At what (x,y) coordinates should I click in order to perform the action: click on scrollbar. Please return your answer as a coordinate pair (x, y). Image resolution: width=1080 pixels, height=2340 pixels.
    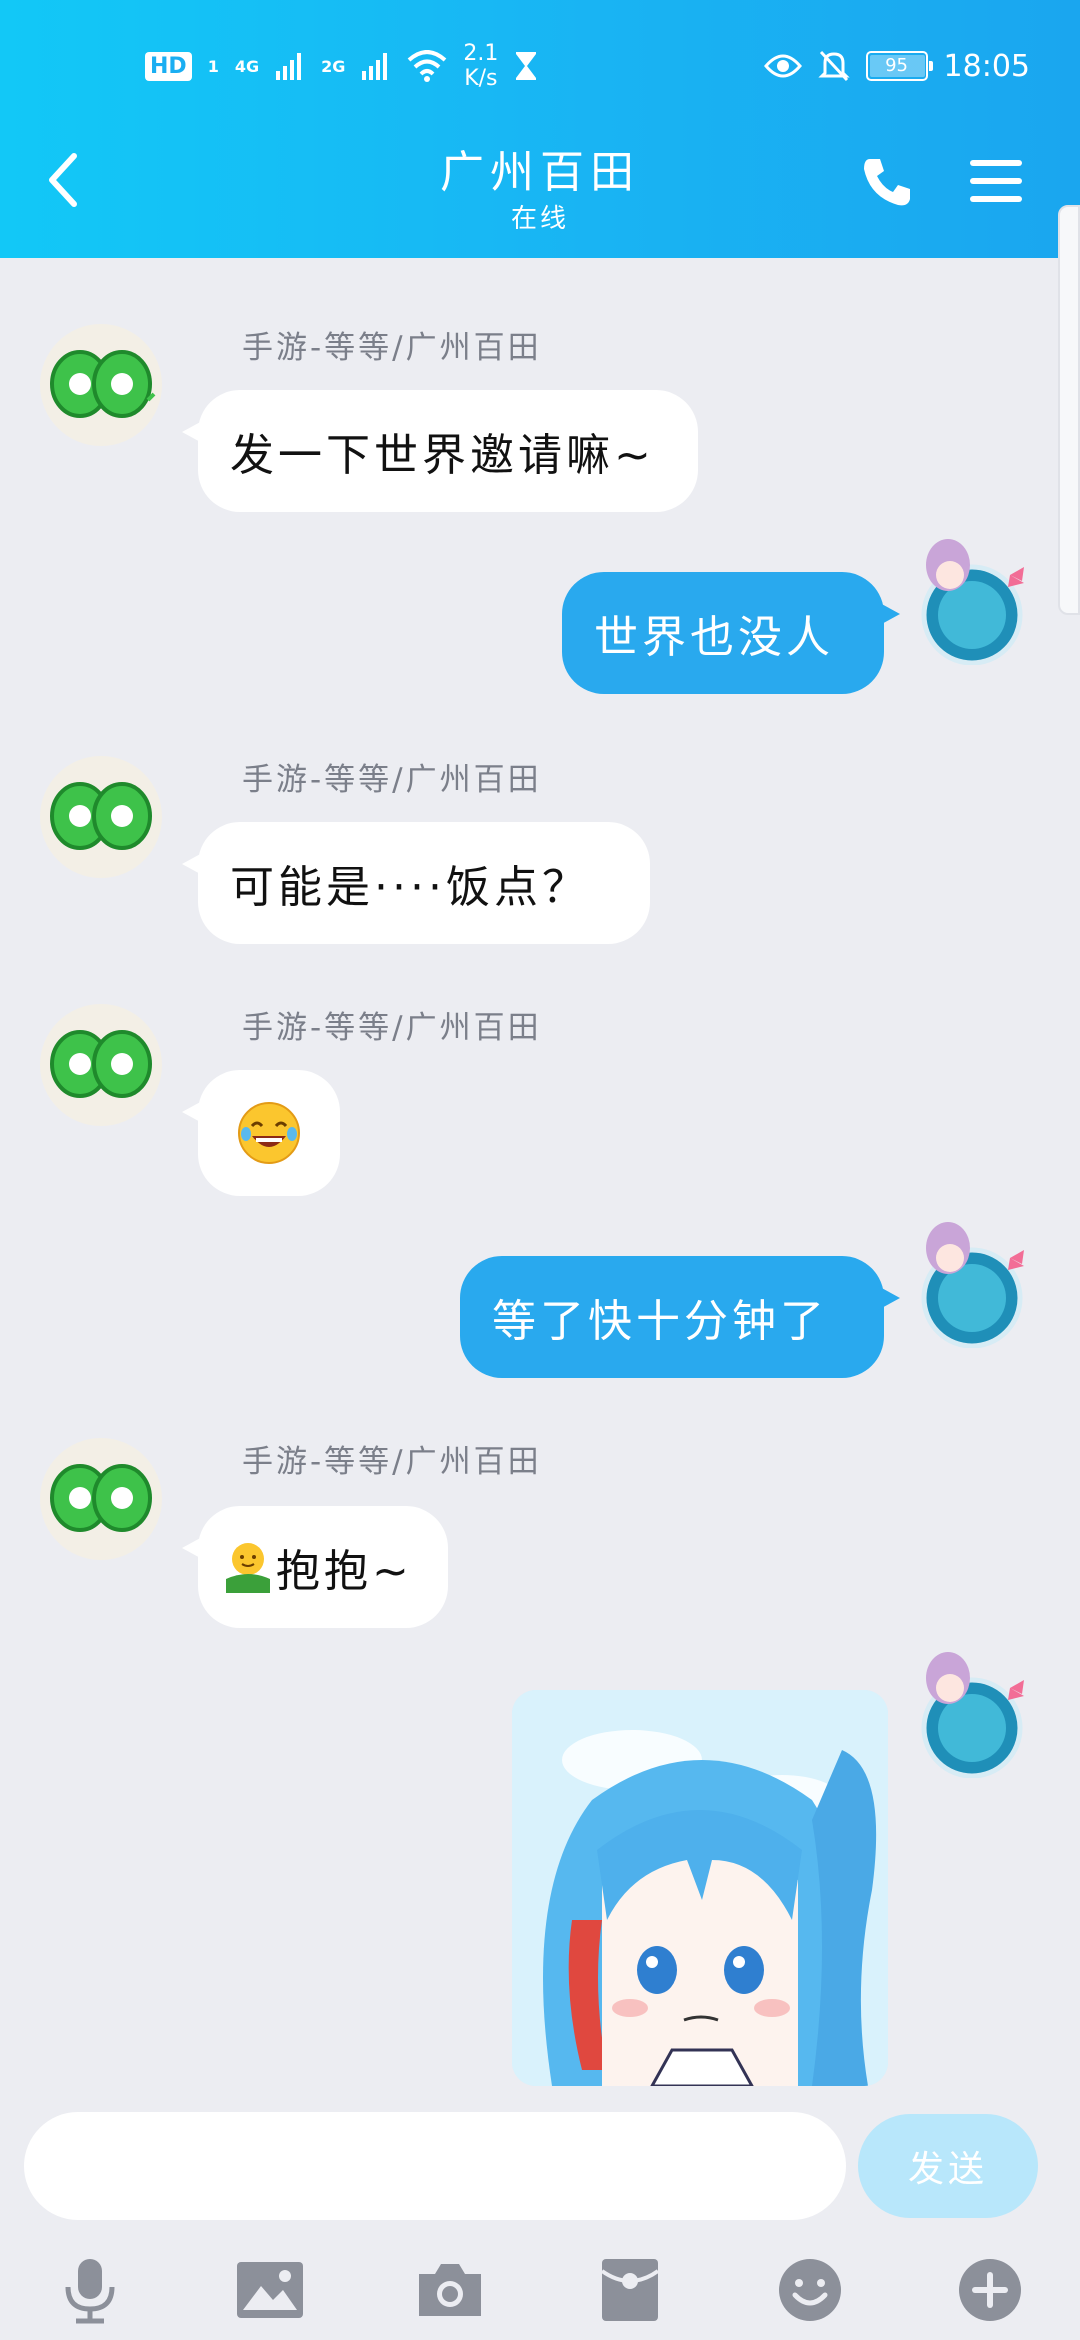
    Looking at the image, I should click on (1069, 410).